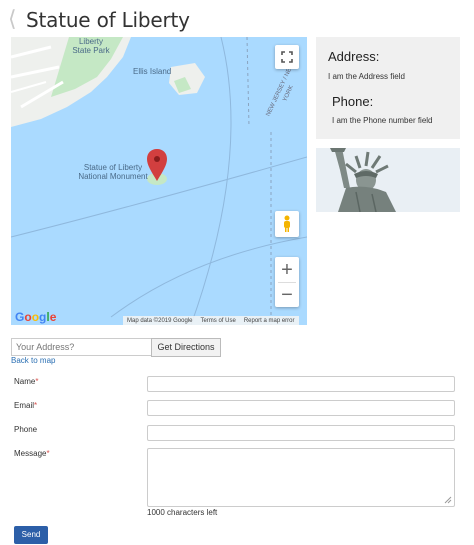 This screenshot has width=474, height=545. What do you see at coordinates (287, 295) in the screenshot?
I see `zoom-out-button: −` at bounding box center [287, 295].